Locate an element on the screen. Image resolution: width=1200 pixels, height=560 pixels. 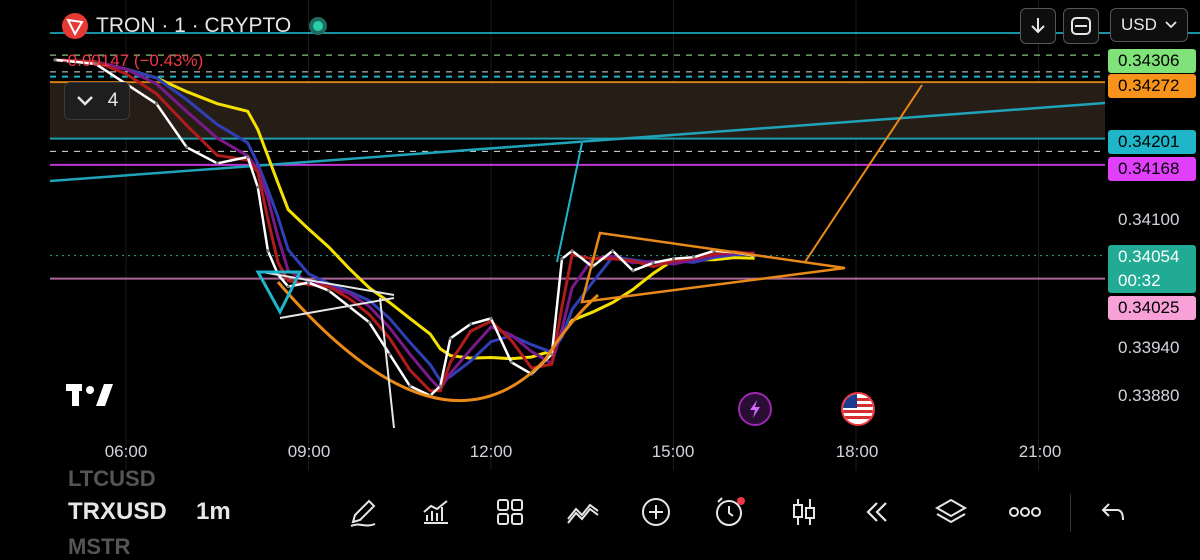
replay-icon is located at coordinates (876, 512).